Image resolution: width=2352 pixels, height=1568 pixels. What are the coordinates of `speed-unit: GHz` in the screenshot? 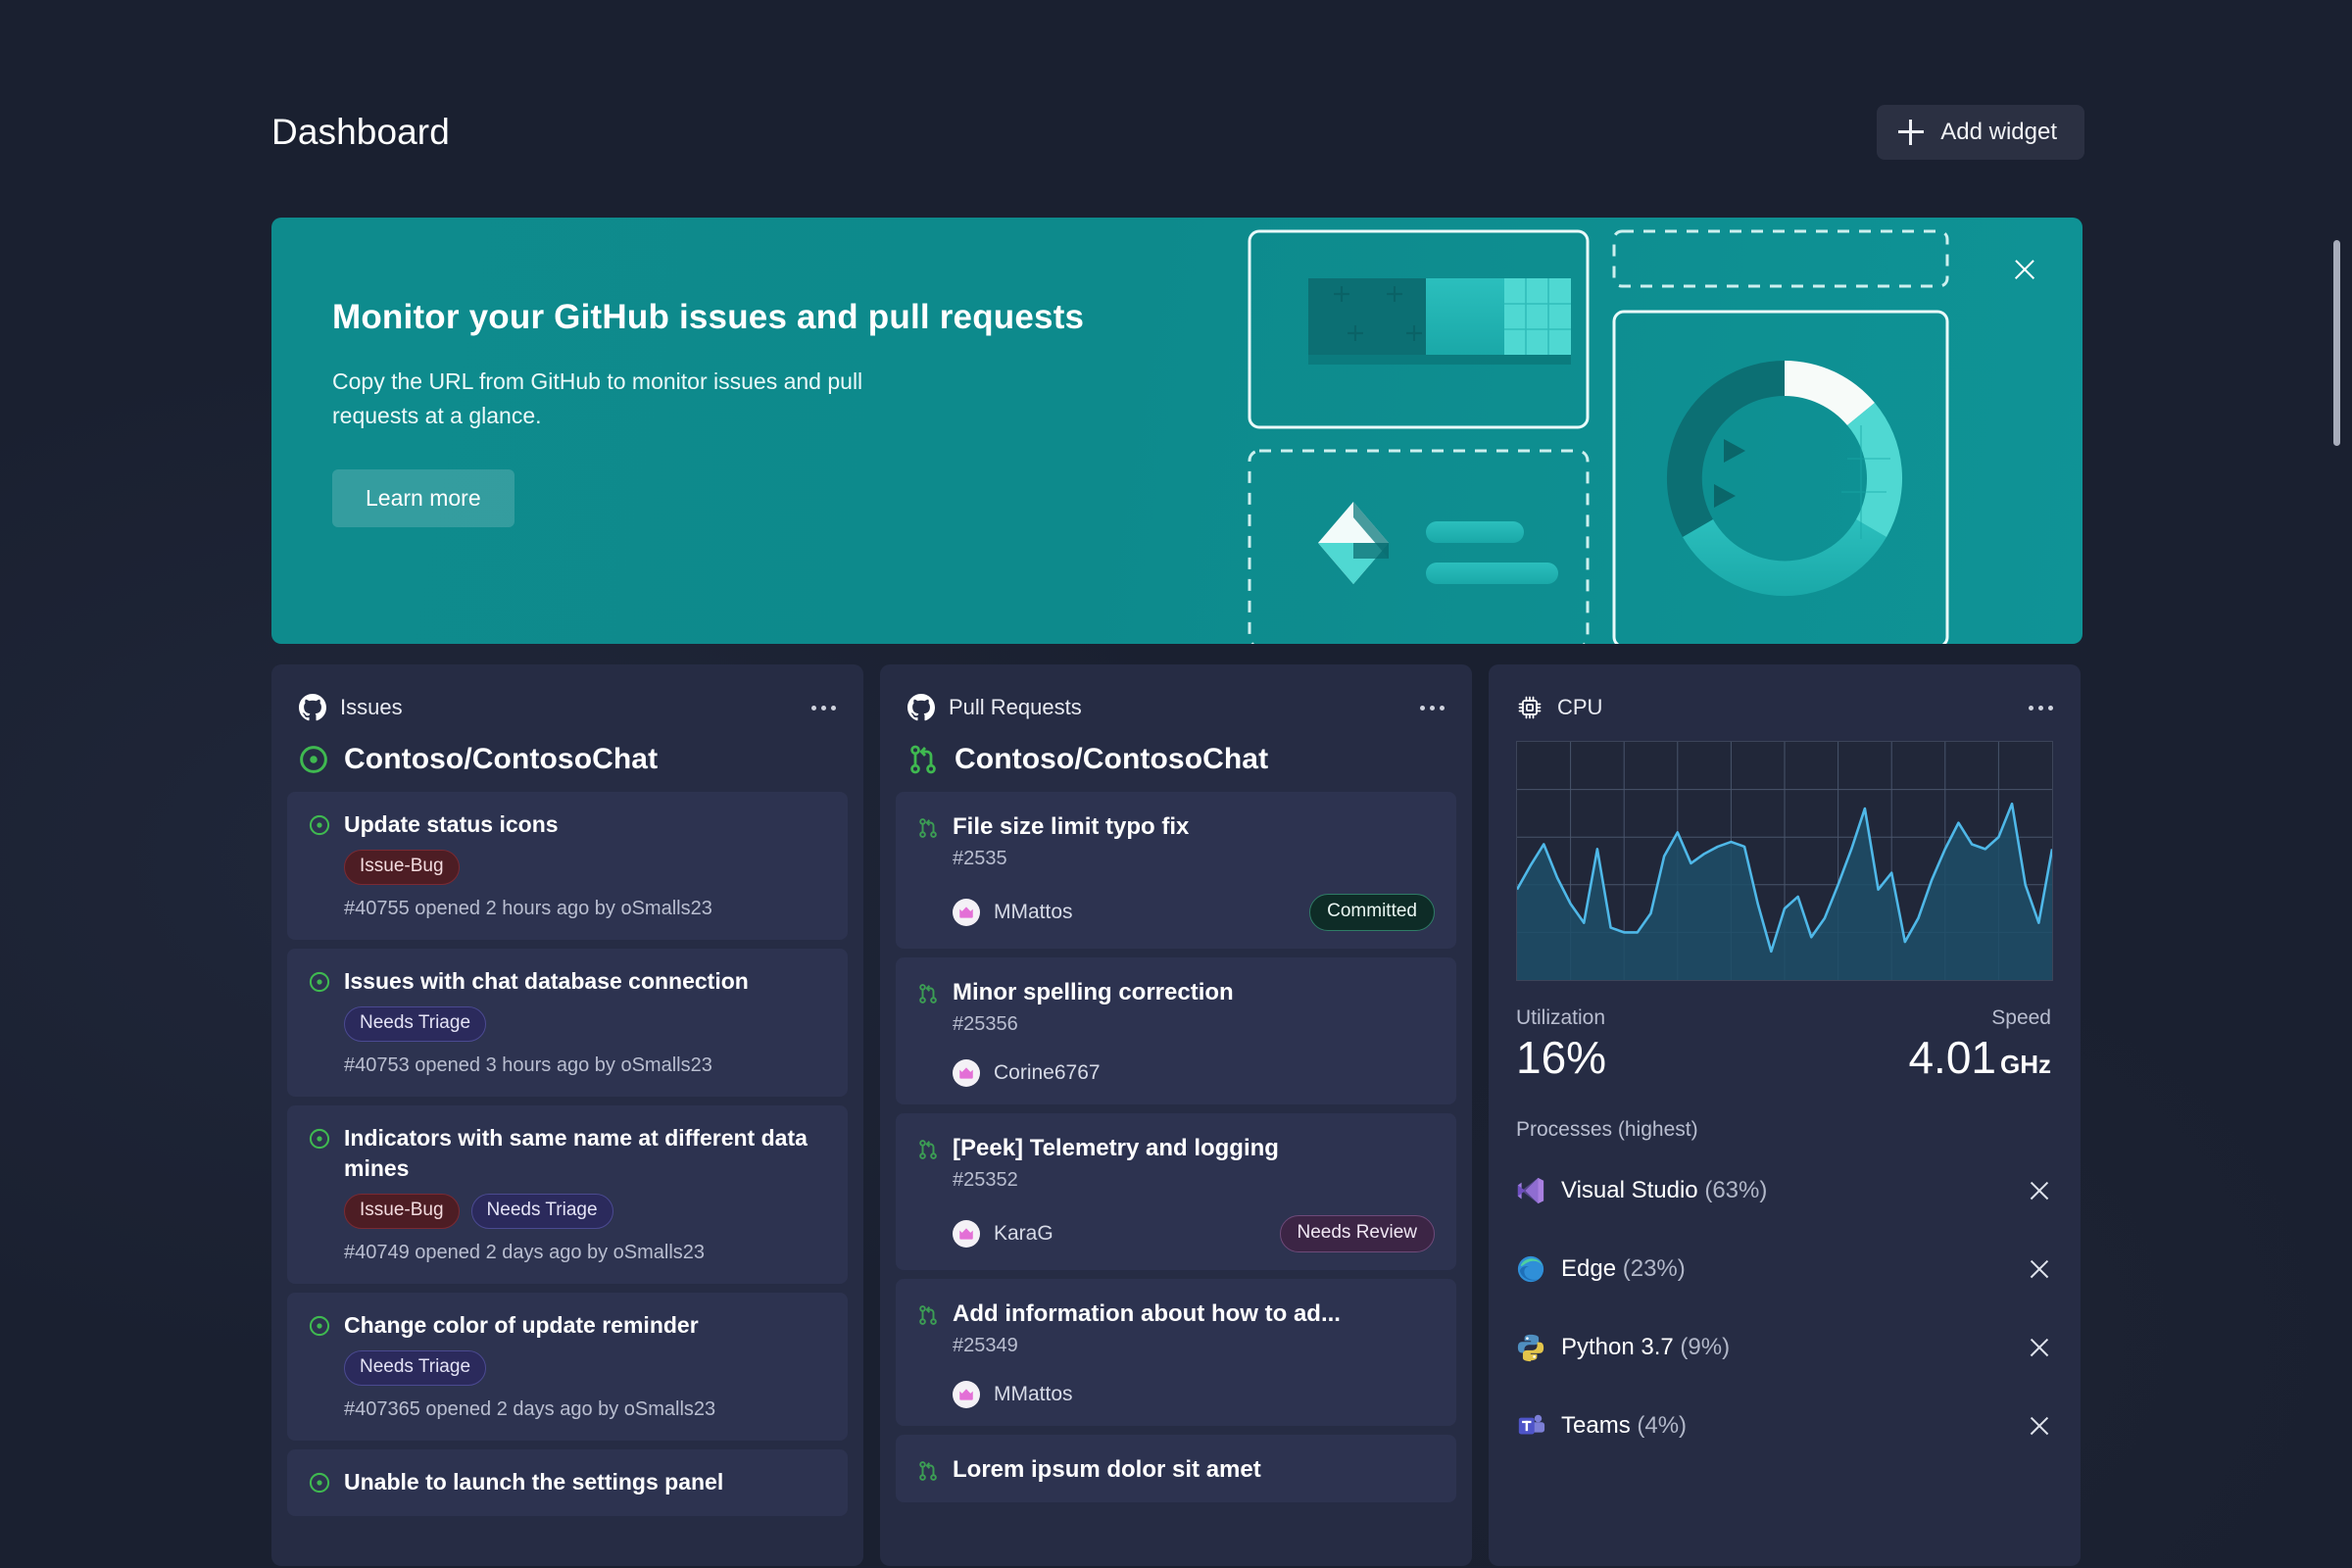 It's located at (2025, 1064).